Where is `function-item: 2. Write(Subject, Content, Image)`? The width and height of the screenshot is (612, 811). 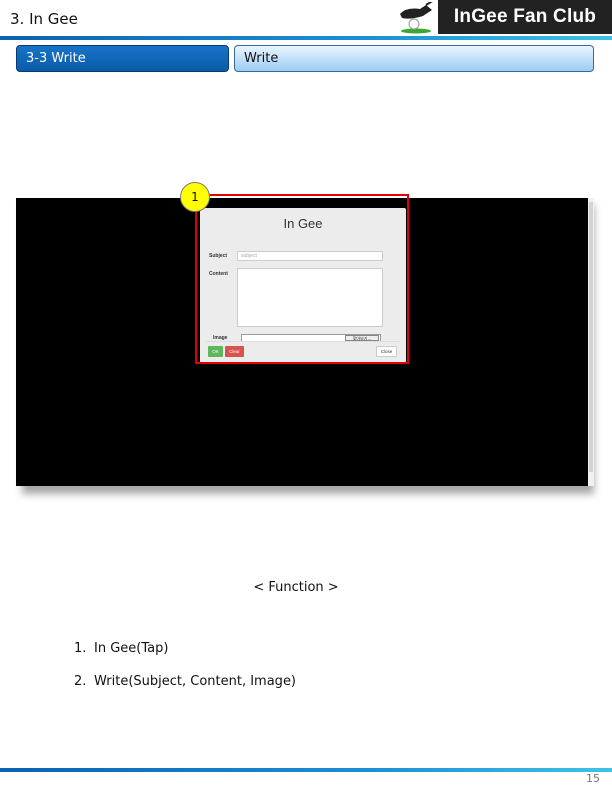
function-item: 2. Write(Subject, Content, Image) is located at coordinates (185, 681).